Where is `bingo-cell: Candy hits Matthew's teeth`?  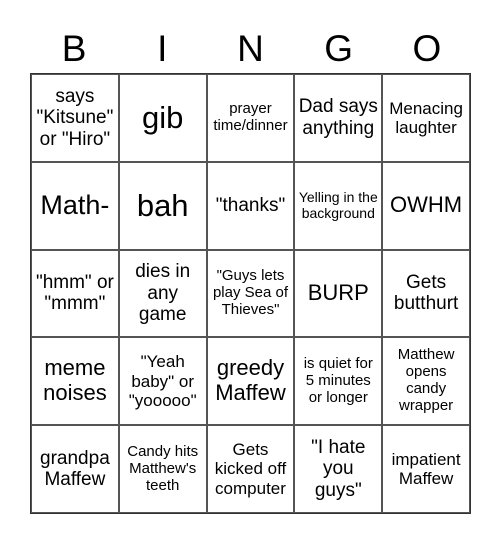
bingo-cell: Candy hits Matthew's teeth is located at coordinates (162, 469).